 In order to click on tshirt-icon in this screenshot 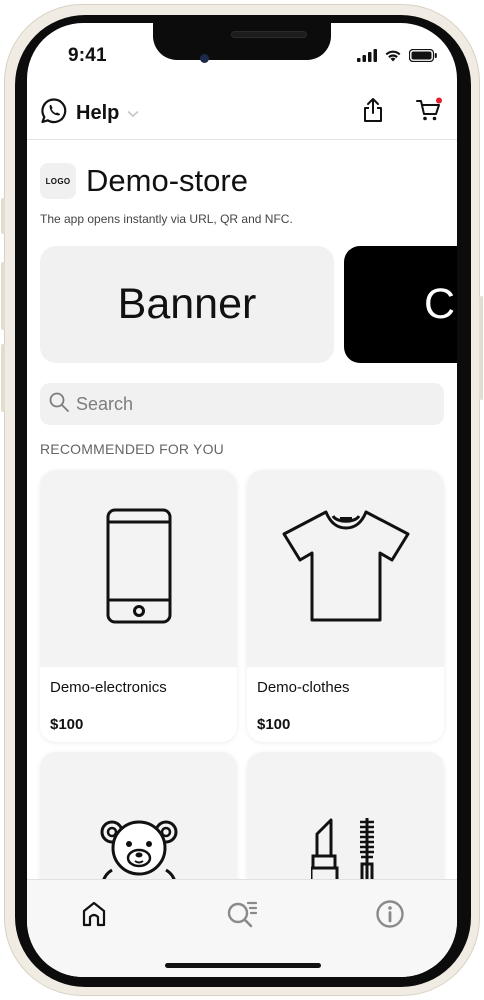, I will do `click(346, 568)`.